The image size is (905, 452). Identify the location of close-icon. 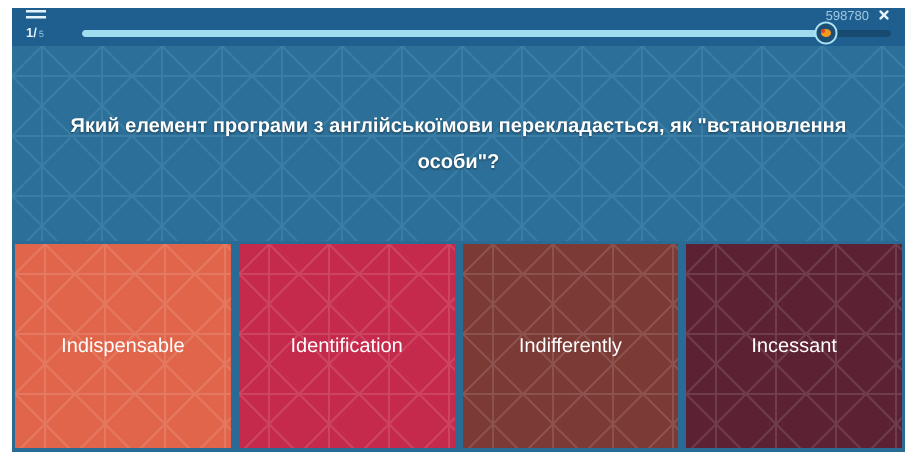
(884, 15).